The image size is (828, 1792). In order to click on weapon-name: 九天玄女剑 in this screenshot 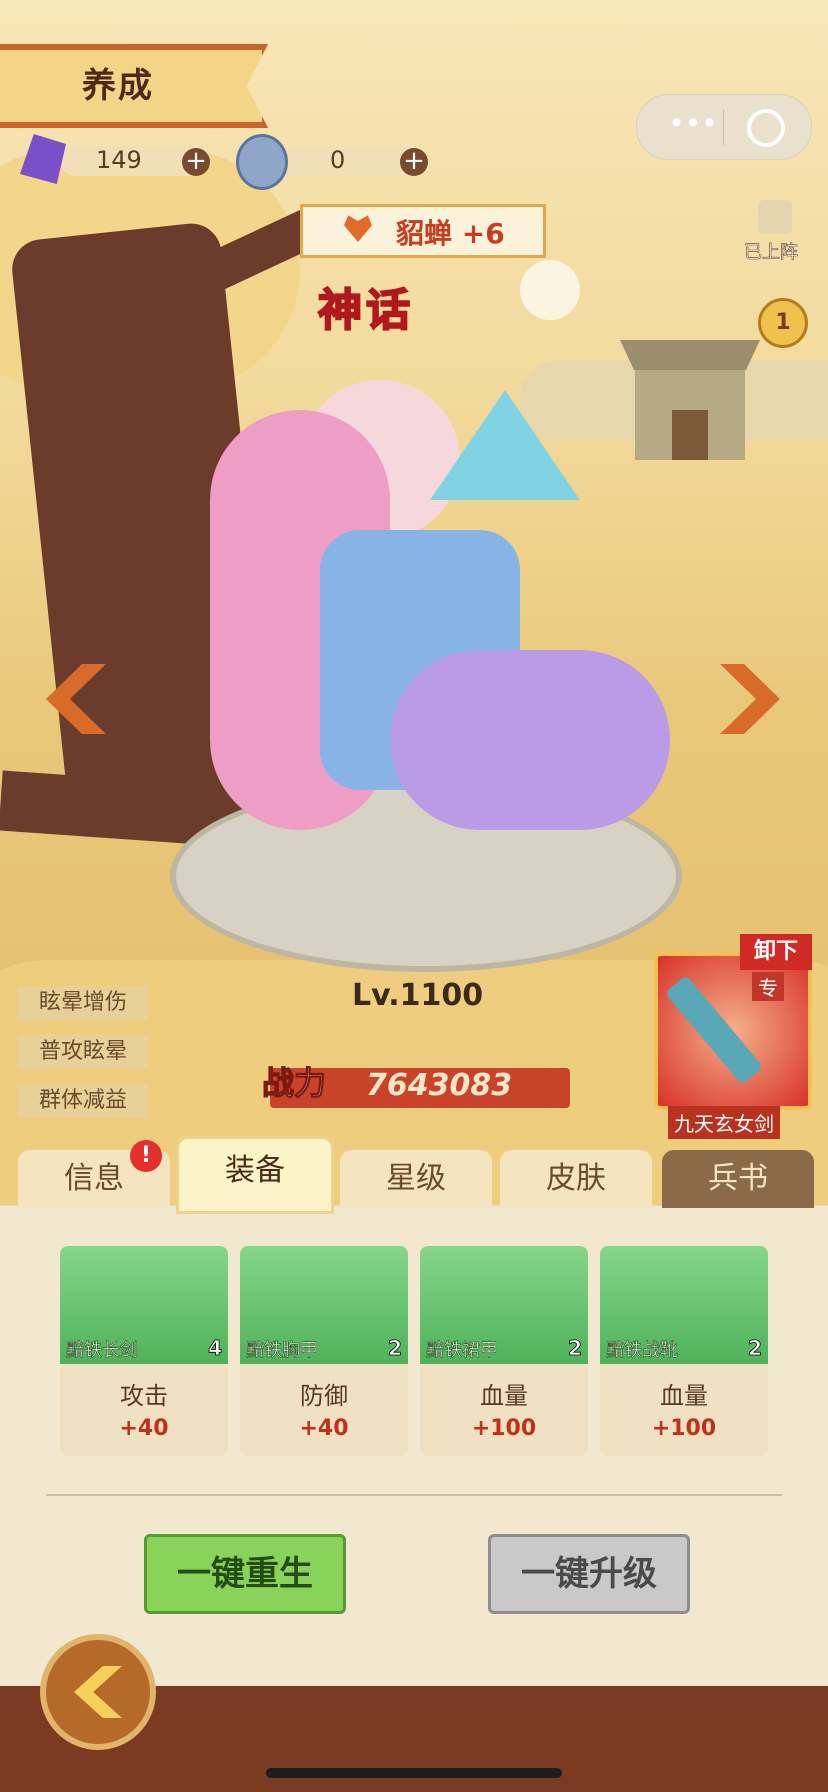, I will do `click(724, 1122)`.